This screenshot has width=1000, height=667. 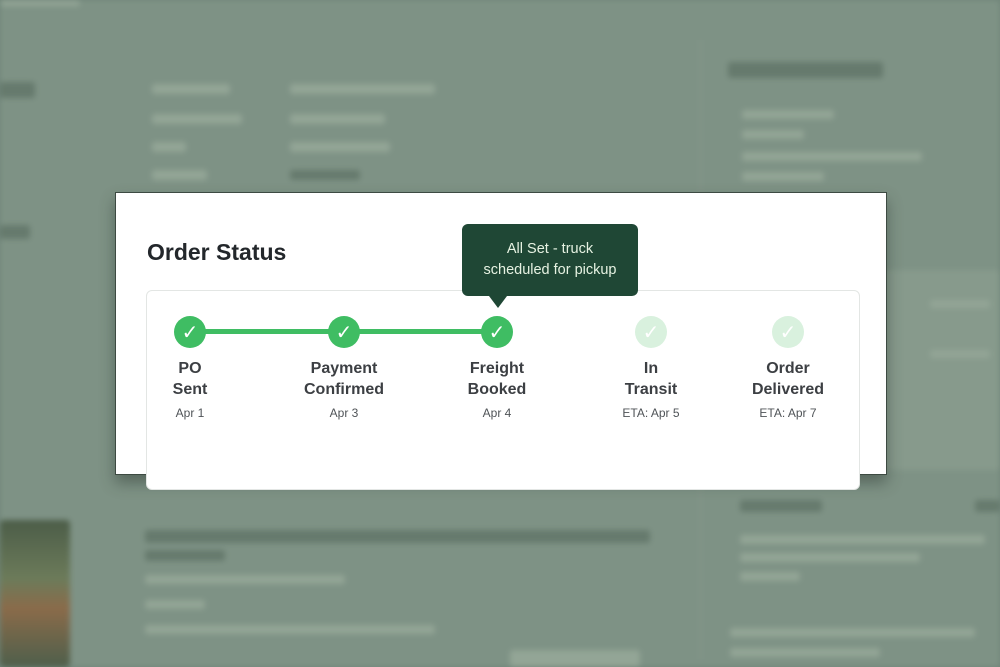 I want to click on step-label: Payment, so click(x=344, y=368).